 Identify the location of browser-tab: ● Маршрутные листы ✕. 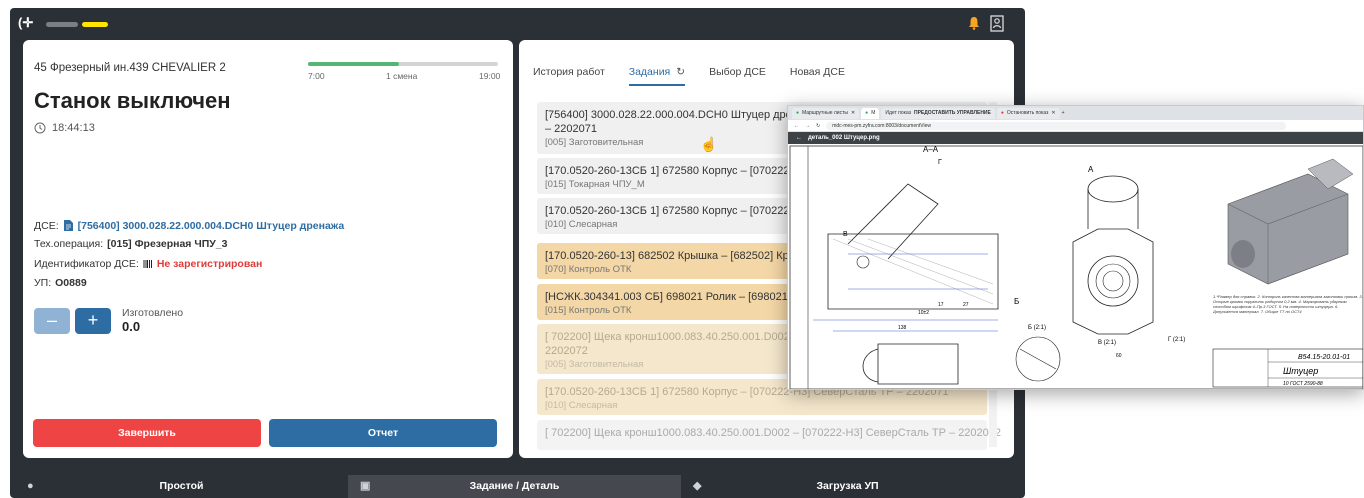
(826, 113).